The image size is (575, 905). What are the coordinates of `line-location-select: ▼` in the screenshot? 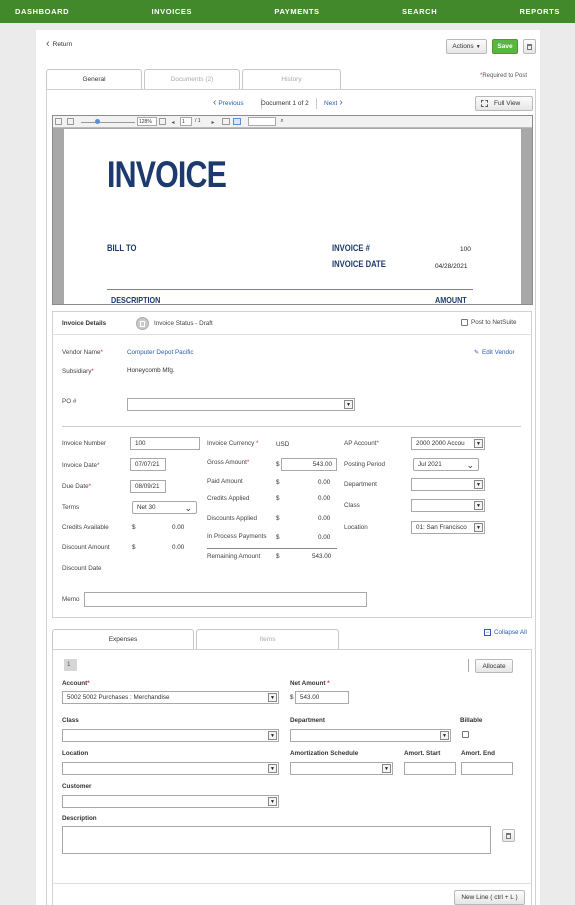 It's located at (170, 768).